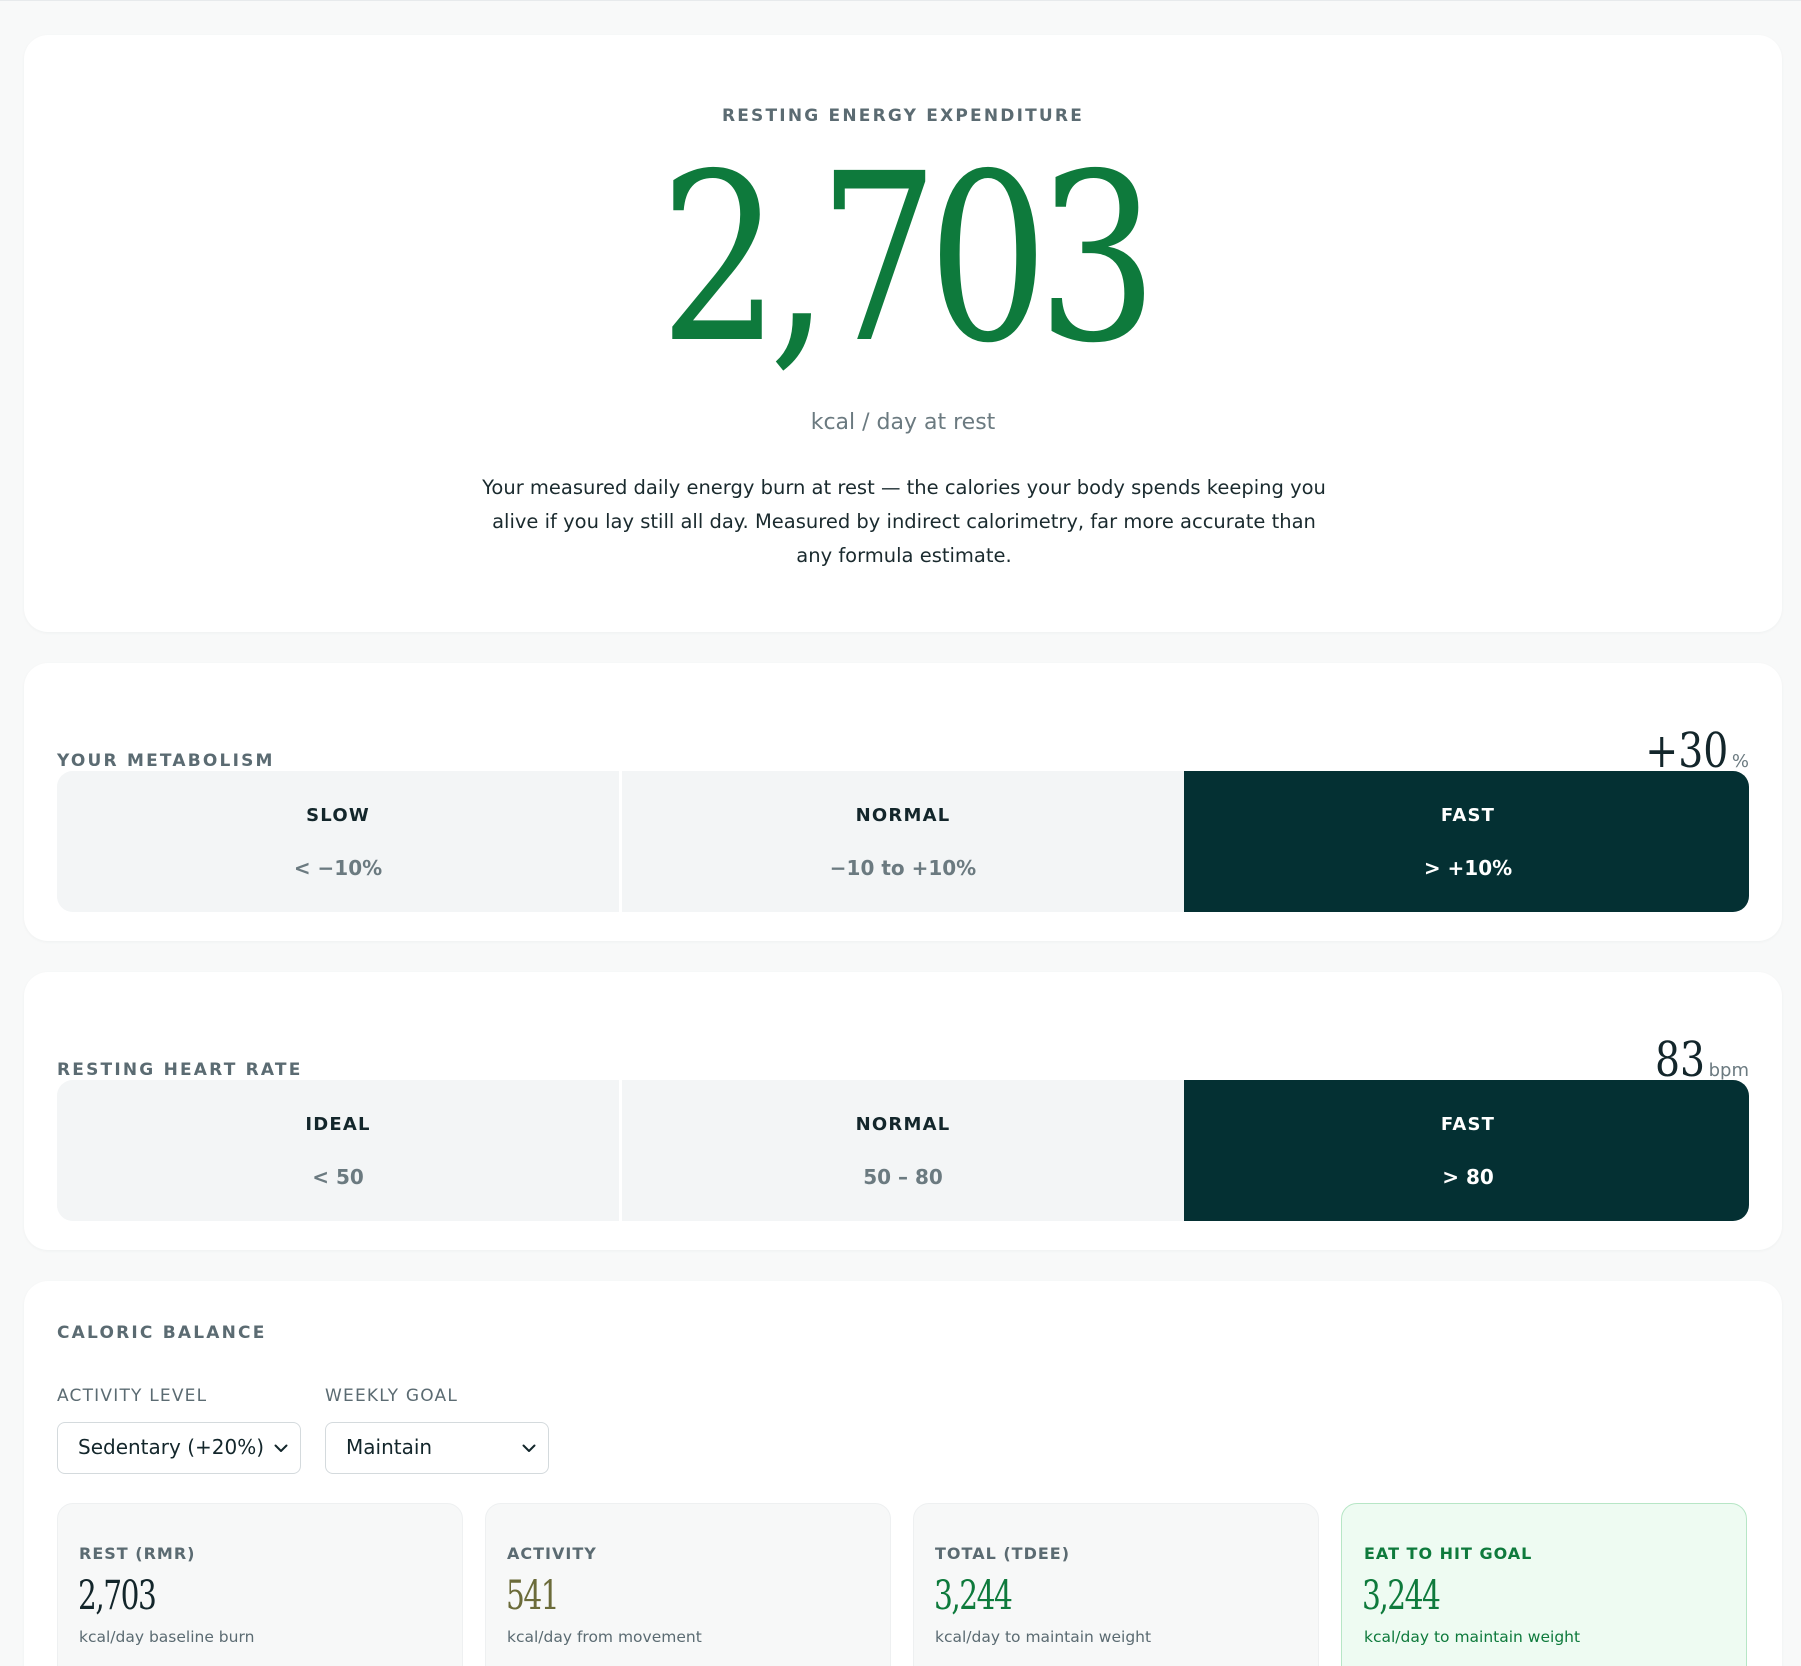  What do you see at coordinates (389, 1447) in the screenshot?
I see `weekly-goal-selected: Maintain` at bounding box center [389, 1447].